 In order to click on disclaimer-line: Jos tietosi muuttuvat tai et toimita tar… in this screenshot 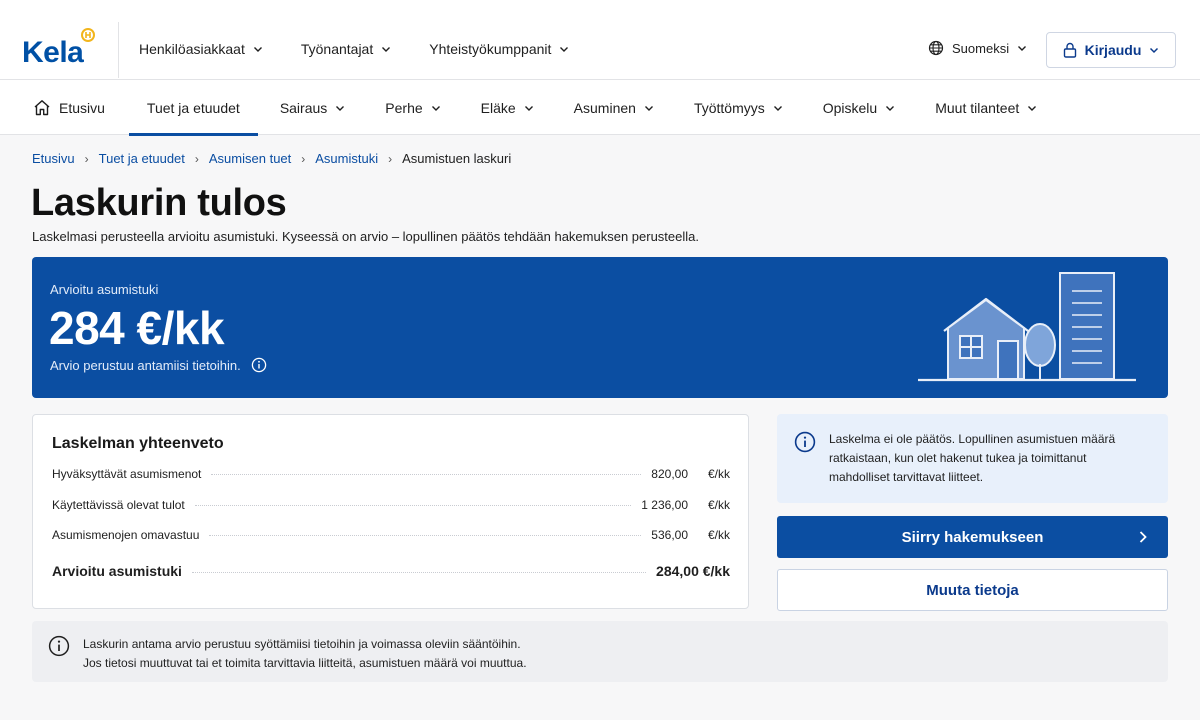, I will do `click(305, 663)`.